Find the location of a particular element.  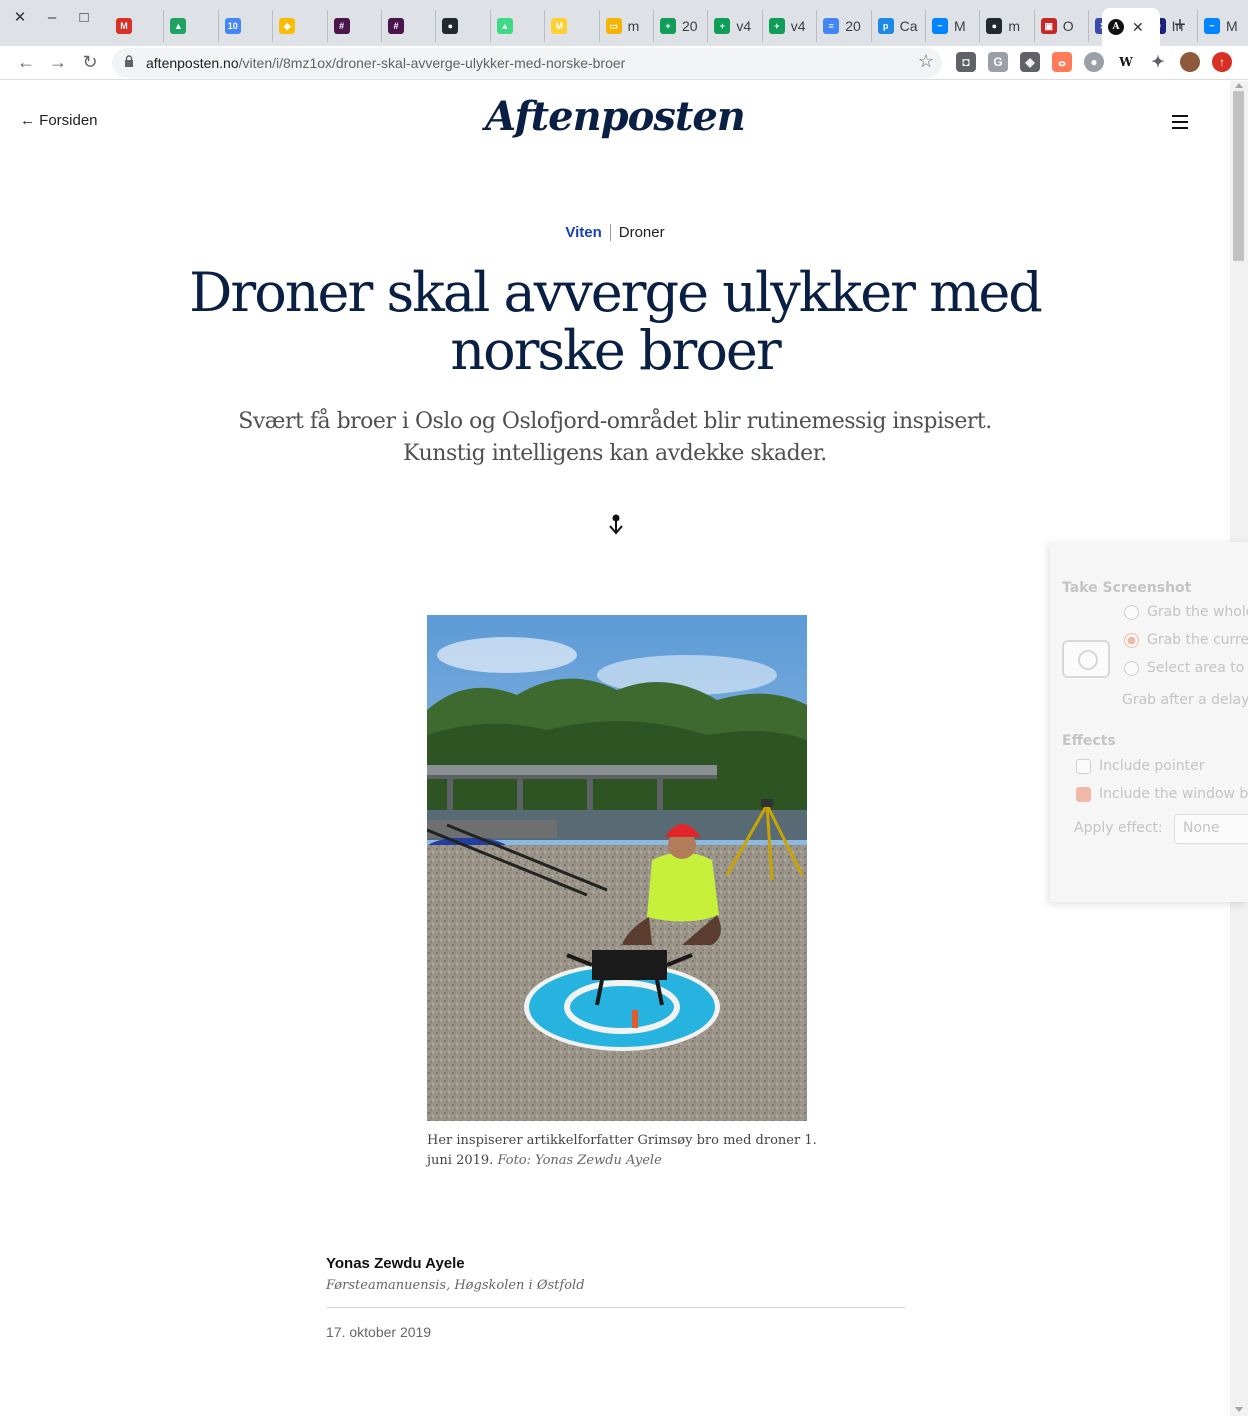

extension-icon: ● is located at coordinates (1094, 62).